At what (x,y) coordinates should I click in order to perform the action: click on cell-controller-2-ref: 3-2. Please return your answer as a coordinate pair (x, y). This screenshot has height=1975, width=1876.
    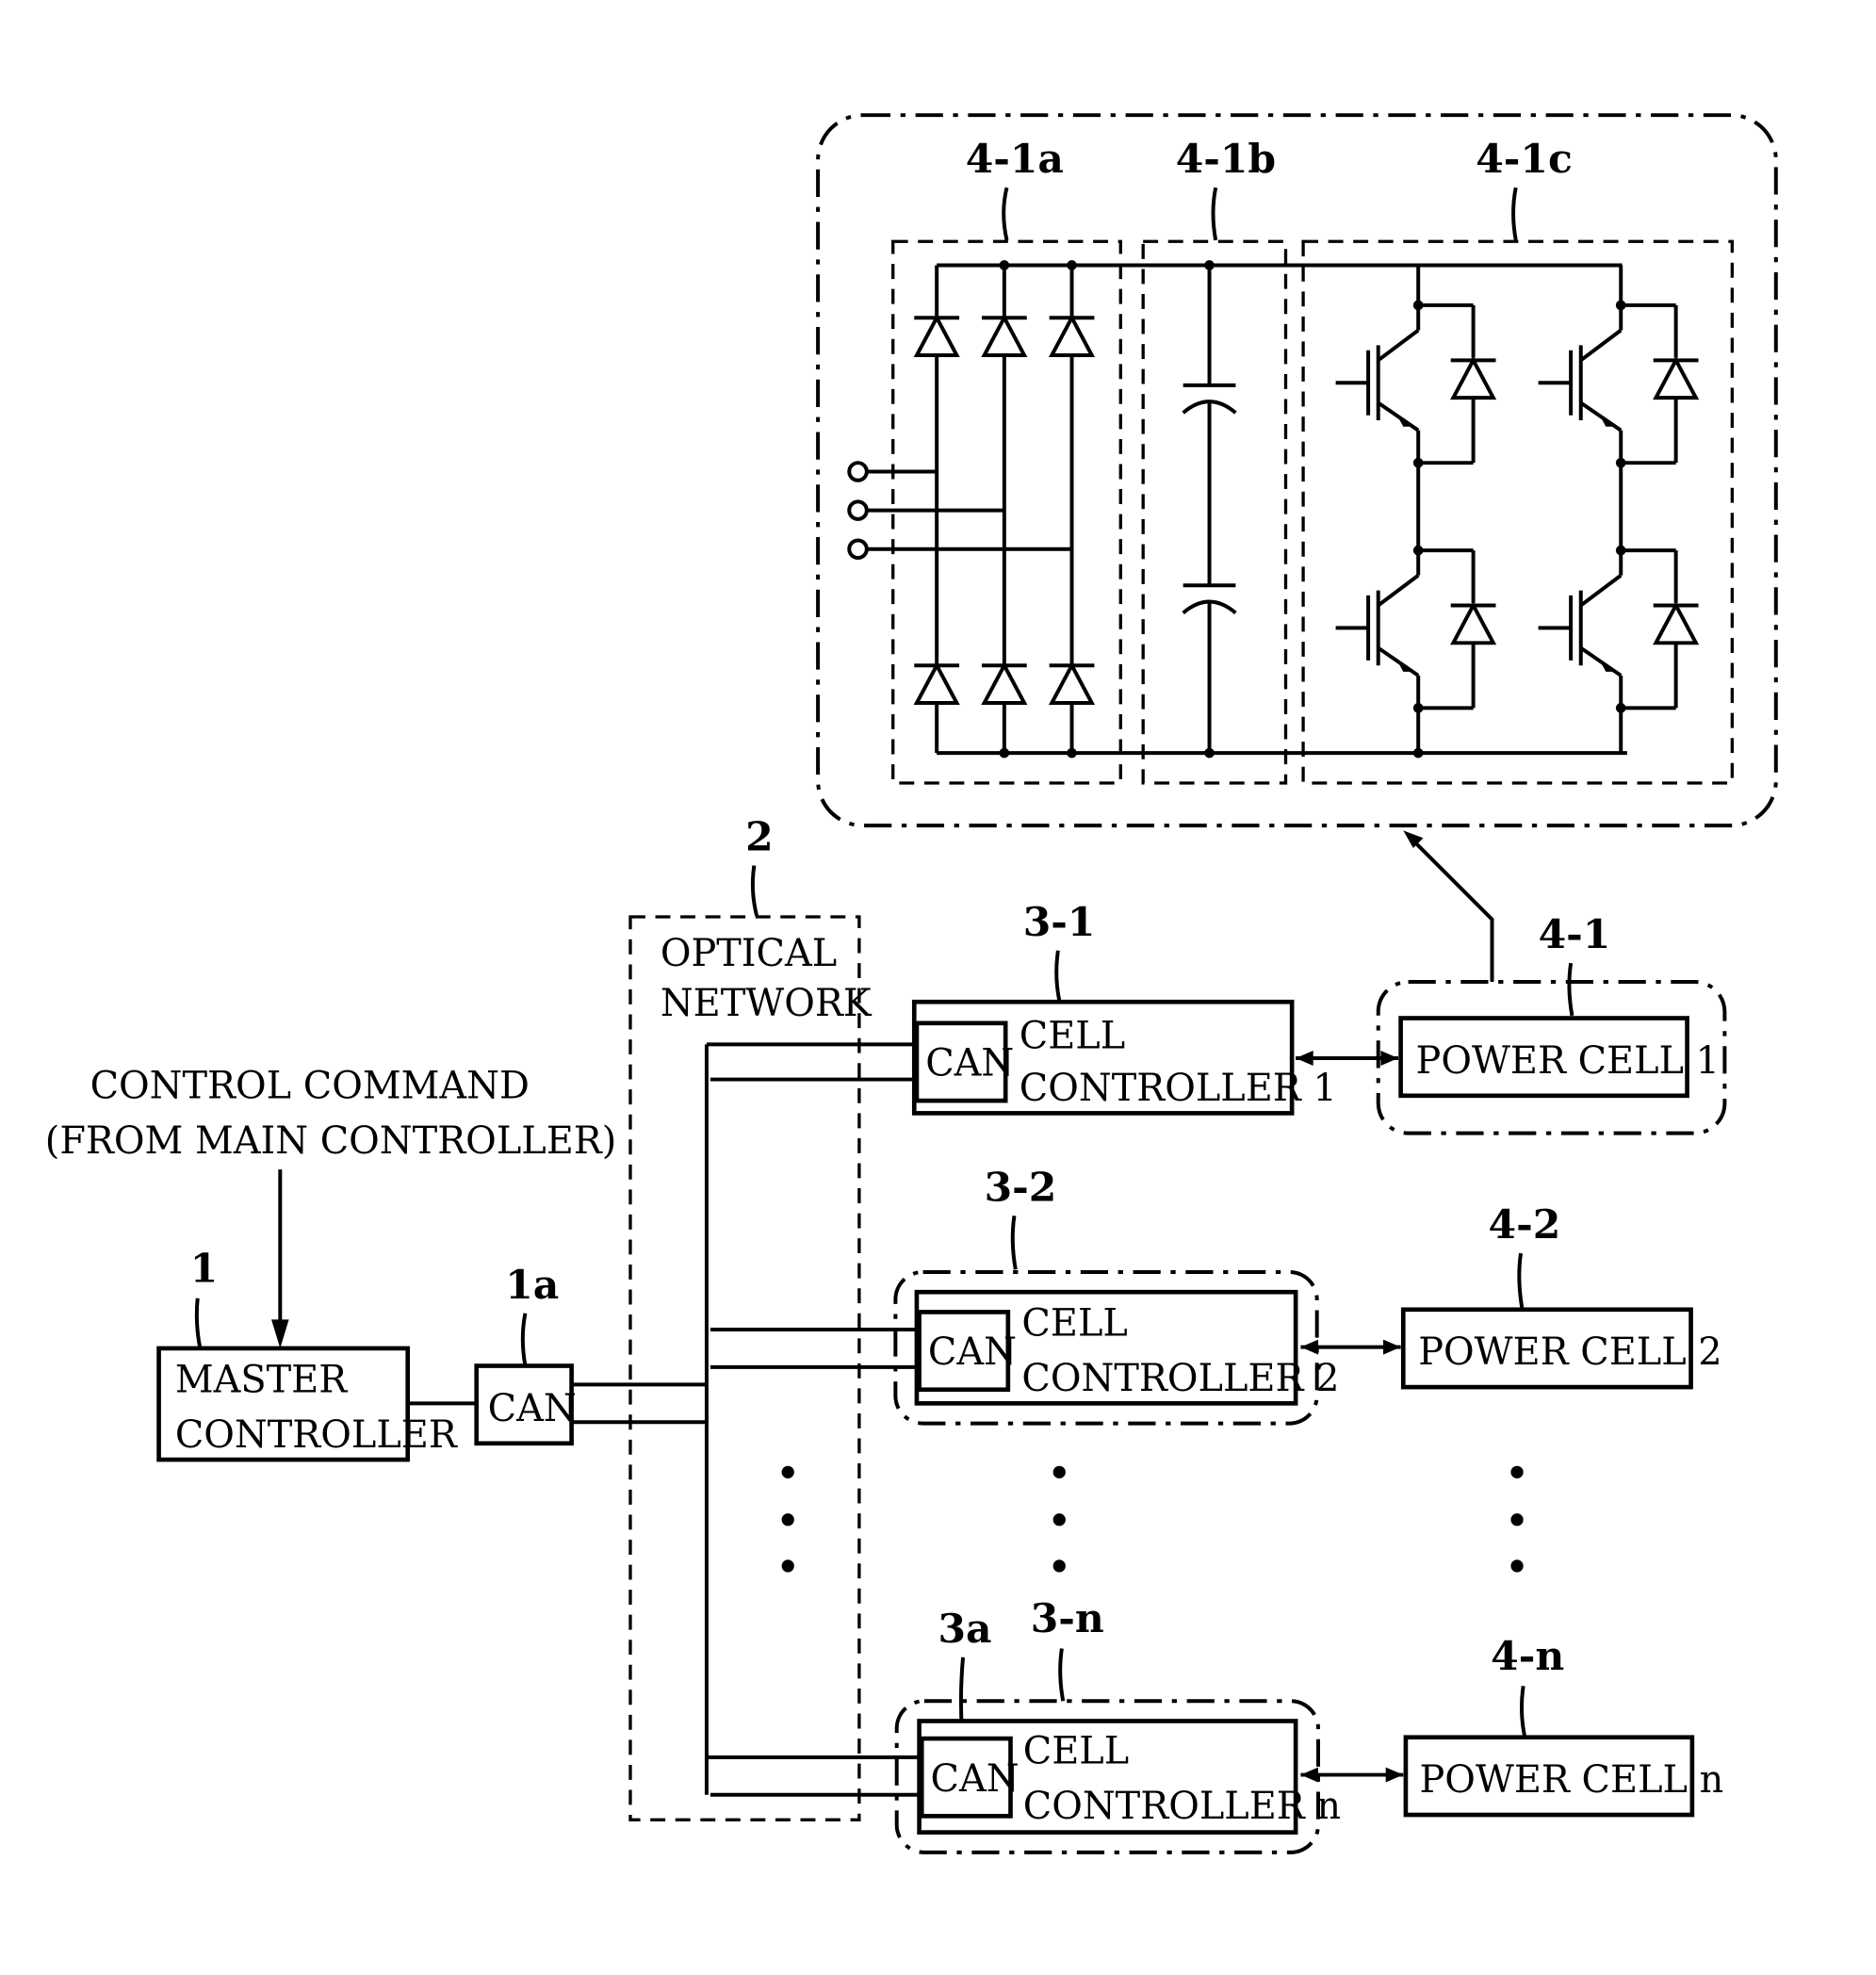
    Looking at the image, I should click on (1021, 1187).